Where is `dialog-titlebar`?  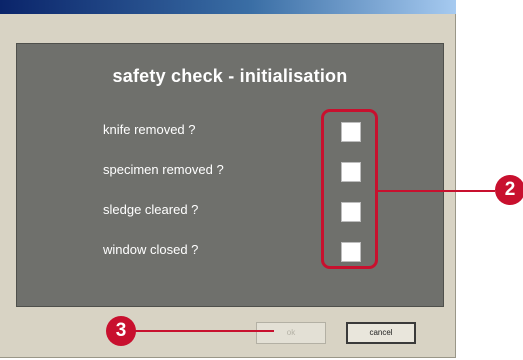
dialog-titlebar is located at coordinates (228, 7).